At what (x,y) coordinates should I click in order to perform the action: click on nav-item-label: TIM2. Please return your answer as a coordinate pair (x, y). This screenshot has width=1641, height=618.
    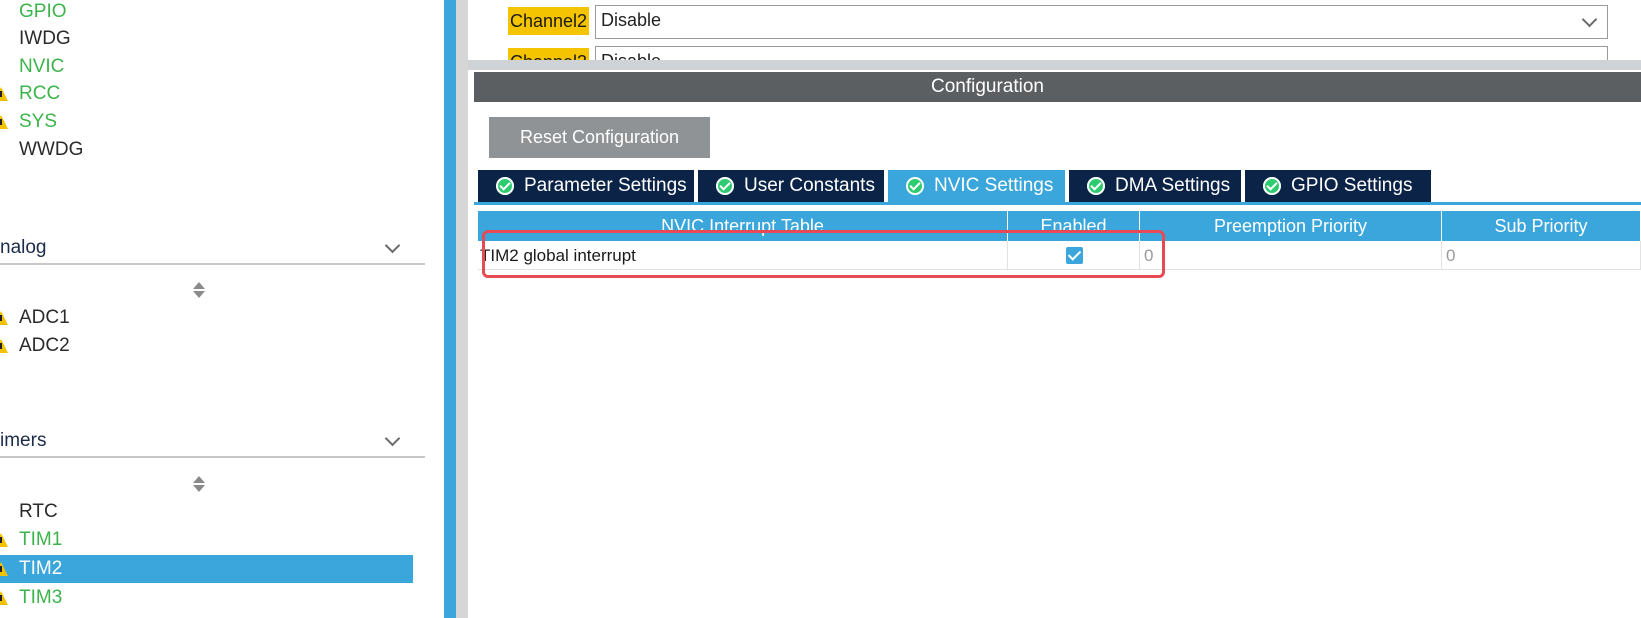
    Looking at the image, I should click on (41, 568).